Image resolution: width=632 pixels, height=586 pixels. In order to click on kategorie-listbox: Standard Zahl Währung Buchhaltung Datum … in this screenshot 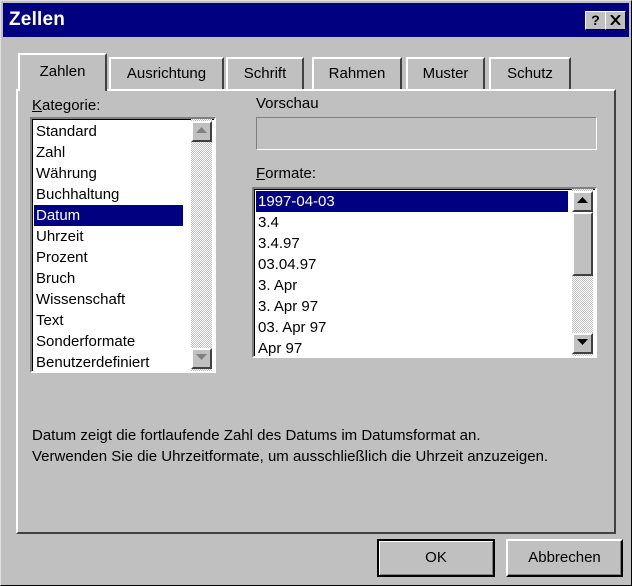, I will do `click(123, 245)`.